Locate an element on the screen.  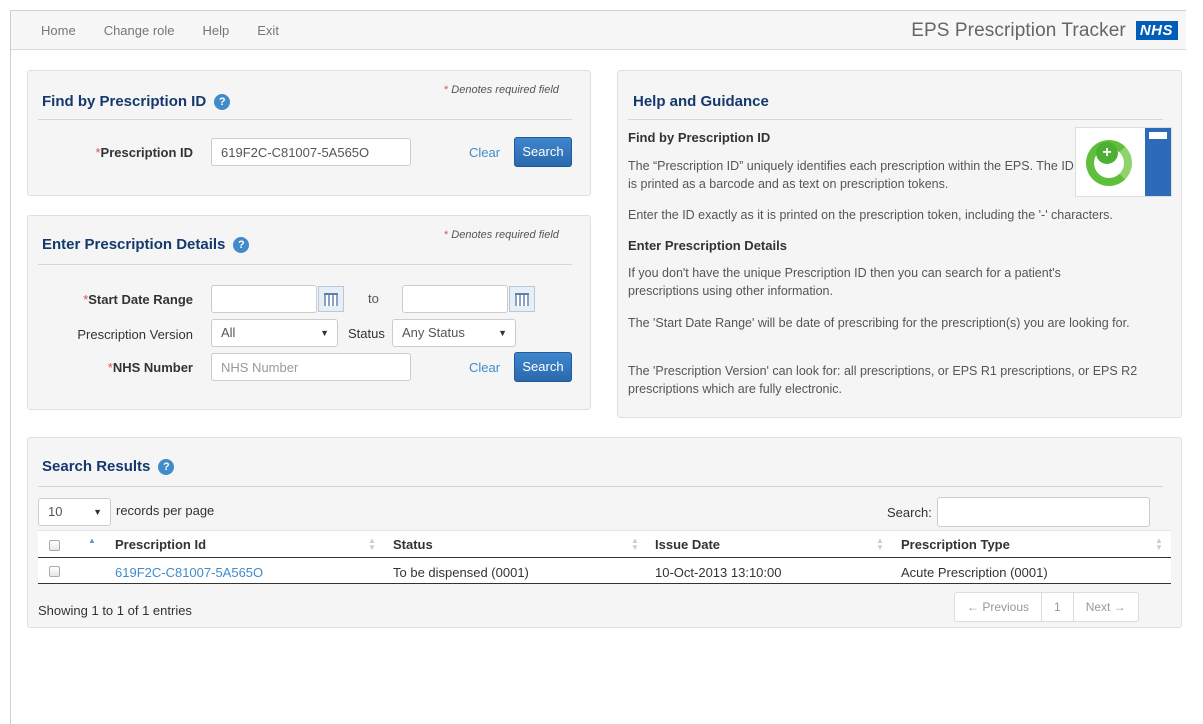
row-prescription-type: Acute Prescription (0001) is located at coordinates (974, 572).